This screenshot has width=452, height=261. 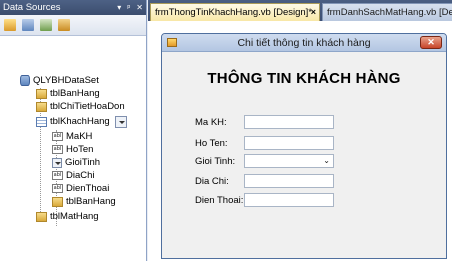 I want to click on hoten-label: Ho Ten:, so click(x=211, y=143).